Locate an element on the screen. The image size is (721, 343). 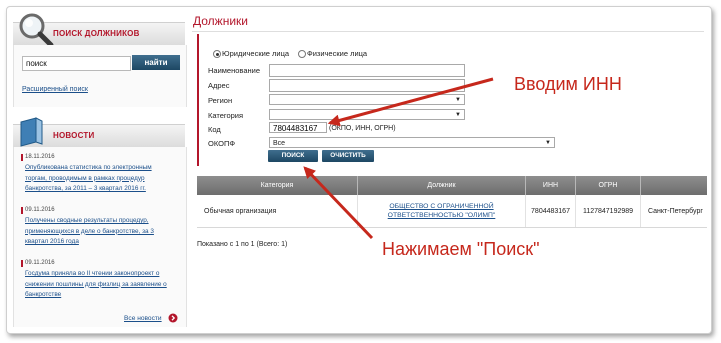
arrow-to-search-button is located at coordinates (338, 203).